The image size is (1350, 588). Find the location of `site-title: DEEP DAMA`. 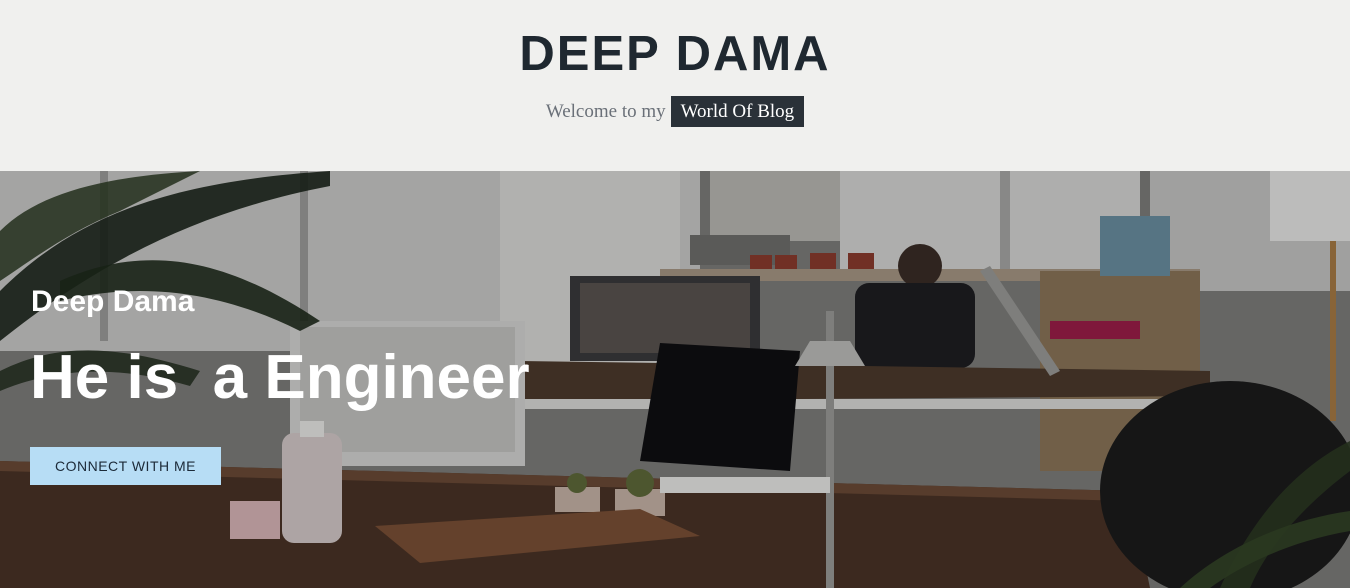

site-title: DEEP DAMA is located at coordinates (675, 54).